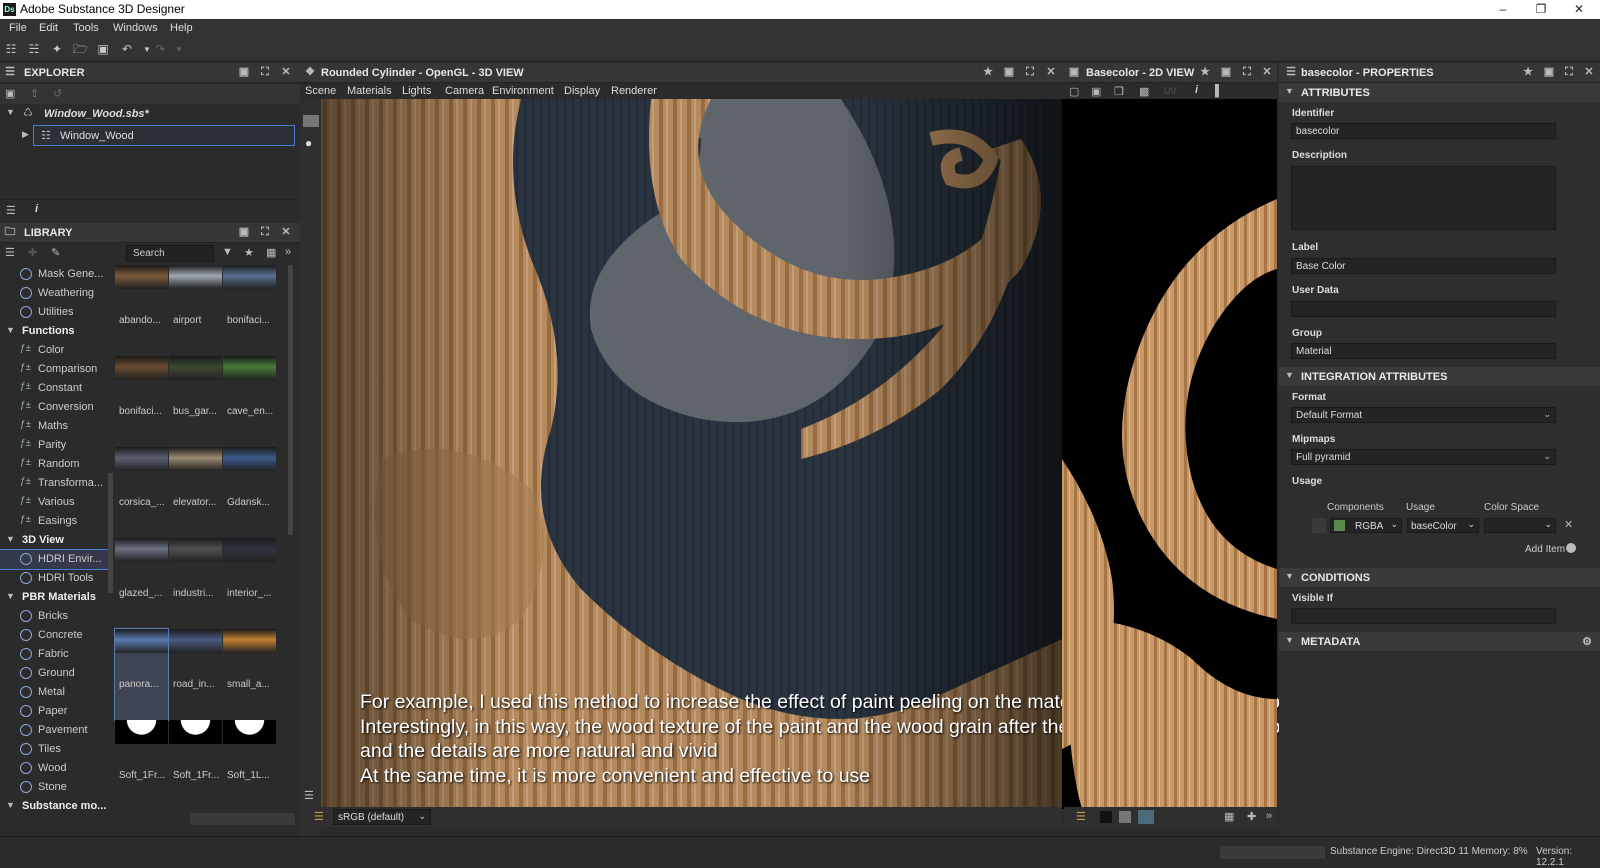 The height and width of the screenshot is (868, 1600). What do you see at coordinates (54, 521) in the screenshot?
I see `library-item-easings: ƒ± Easings` at bounding box center [54, 521].